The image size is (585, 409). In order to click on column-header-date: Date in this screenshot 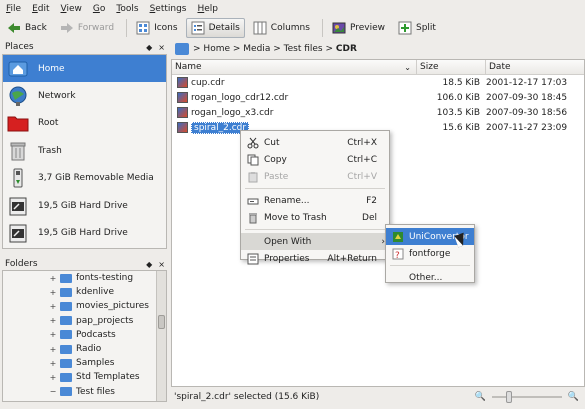, I will do `click(535, 67)`.